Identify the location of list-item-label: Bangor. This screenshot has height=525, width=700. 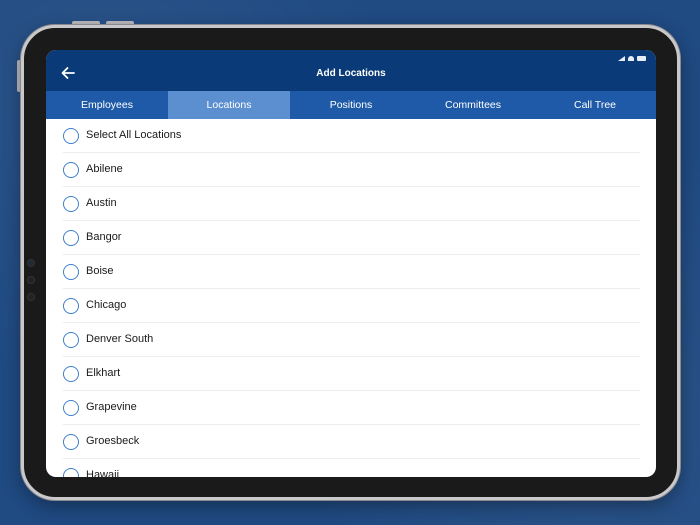
(104, 237).